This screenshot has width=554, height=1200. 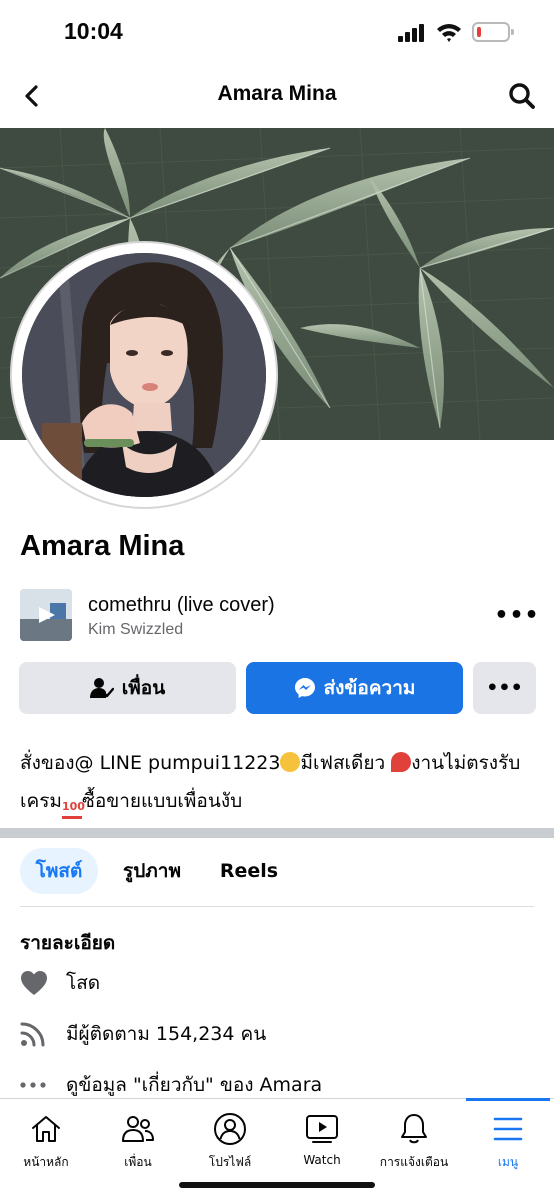 I want to click on more-options-button: •••, so click(x=504, y=688).